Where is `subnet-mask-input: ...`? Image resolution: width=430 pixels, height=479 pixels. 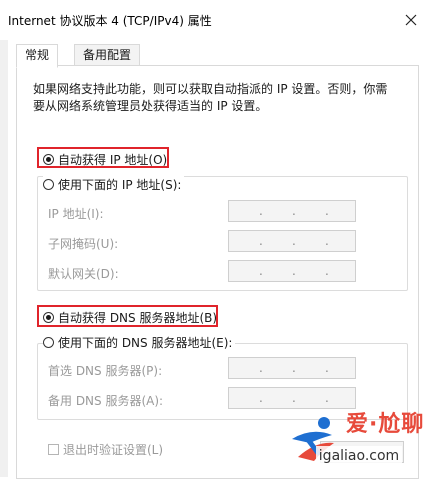
subnet-mask-input: ... is located at coordinates (292, 241).